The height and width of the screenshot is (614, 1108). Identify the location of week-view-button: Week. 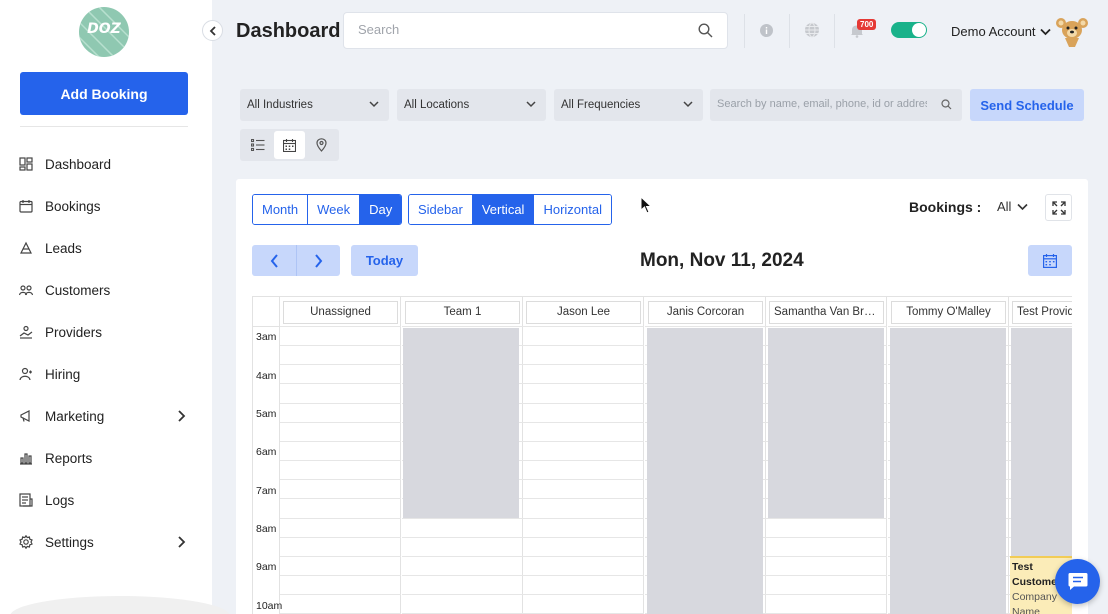
(334, 209).